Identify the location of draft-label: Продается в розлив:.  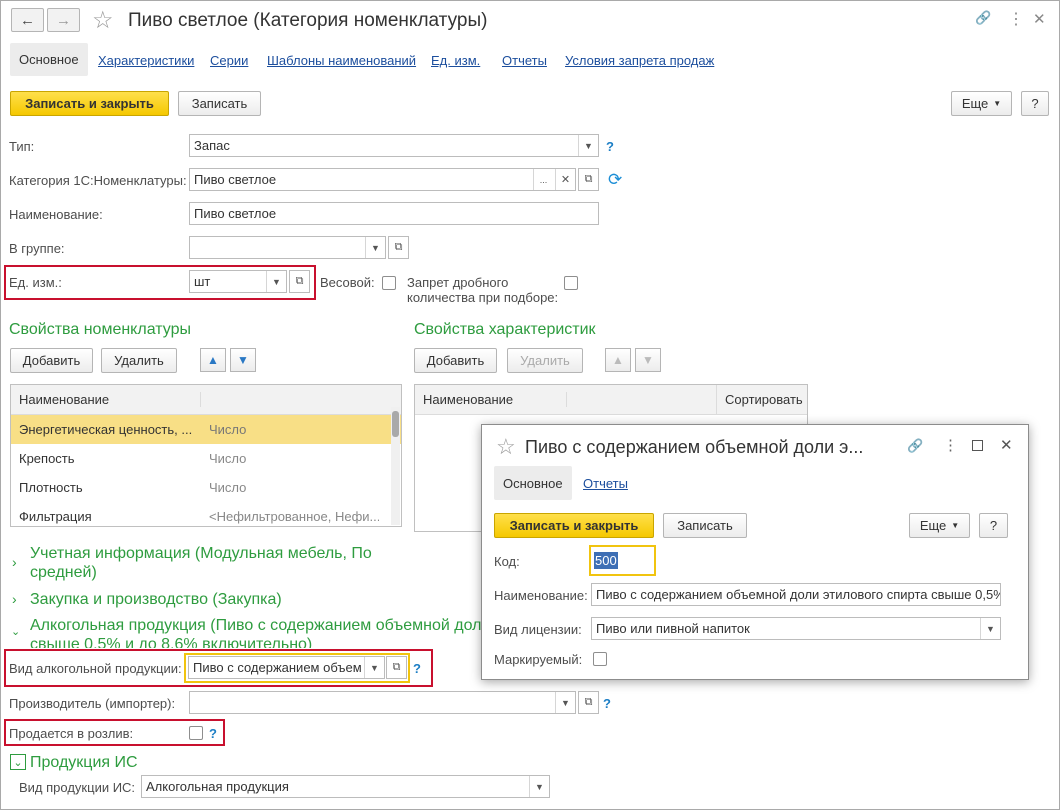
(71, 733).